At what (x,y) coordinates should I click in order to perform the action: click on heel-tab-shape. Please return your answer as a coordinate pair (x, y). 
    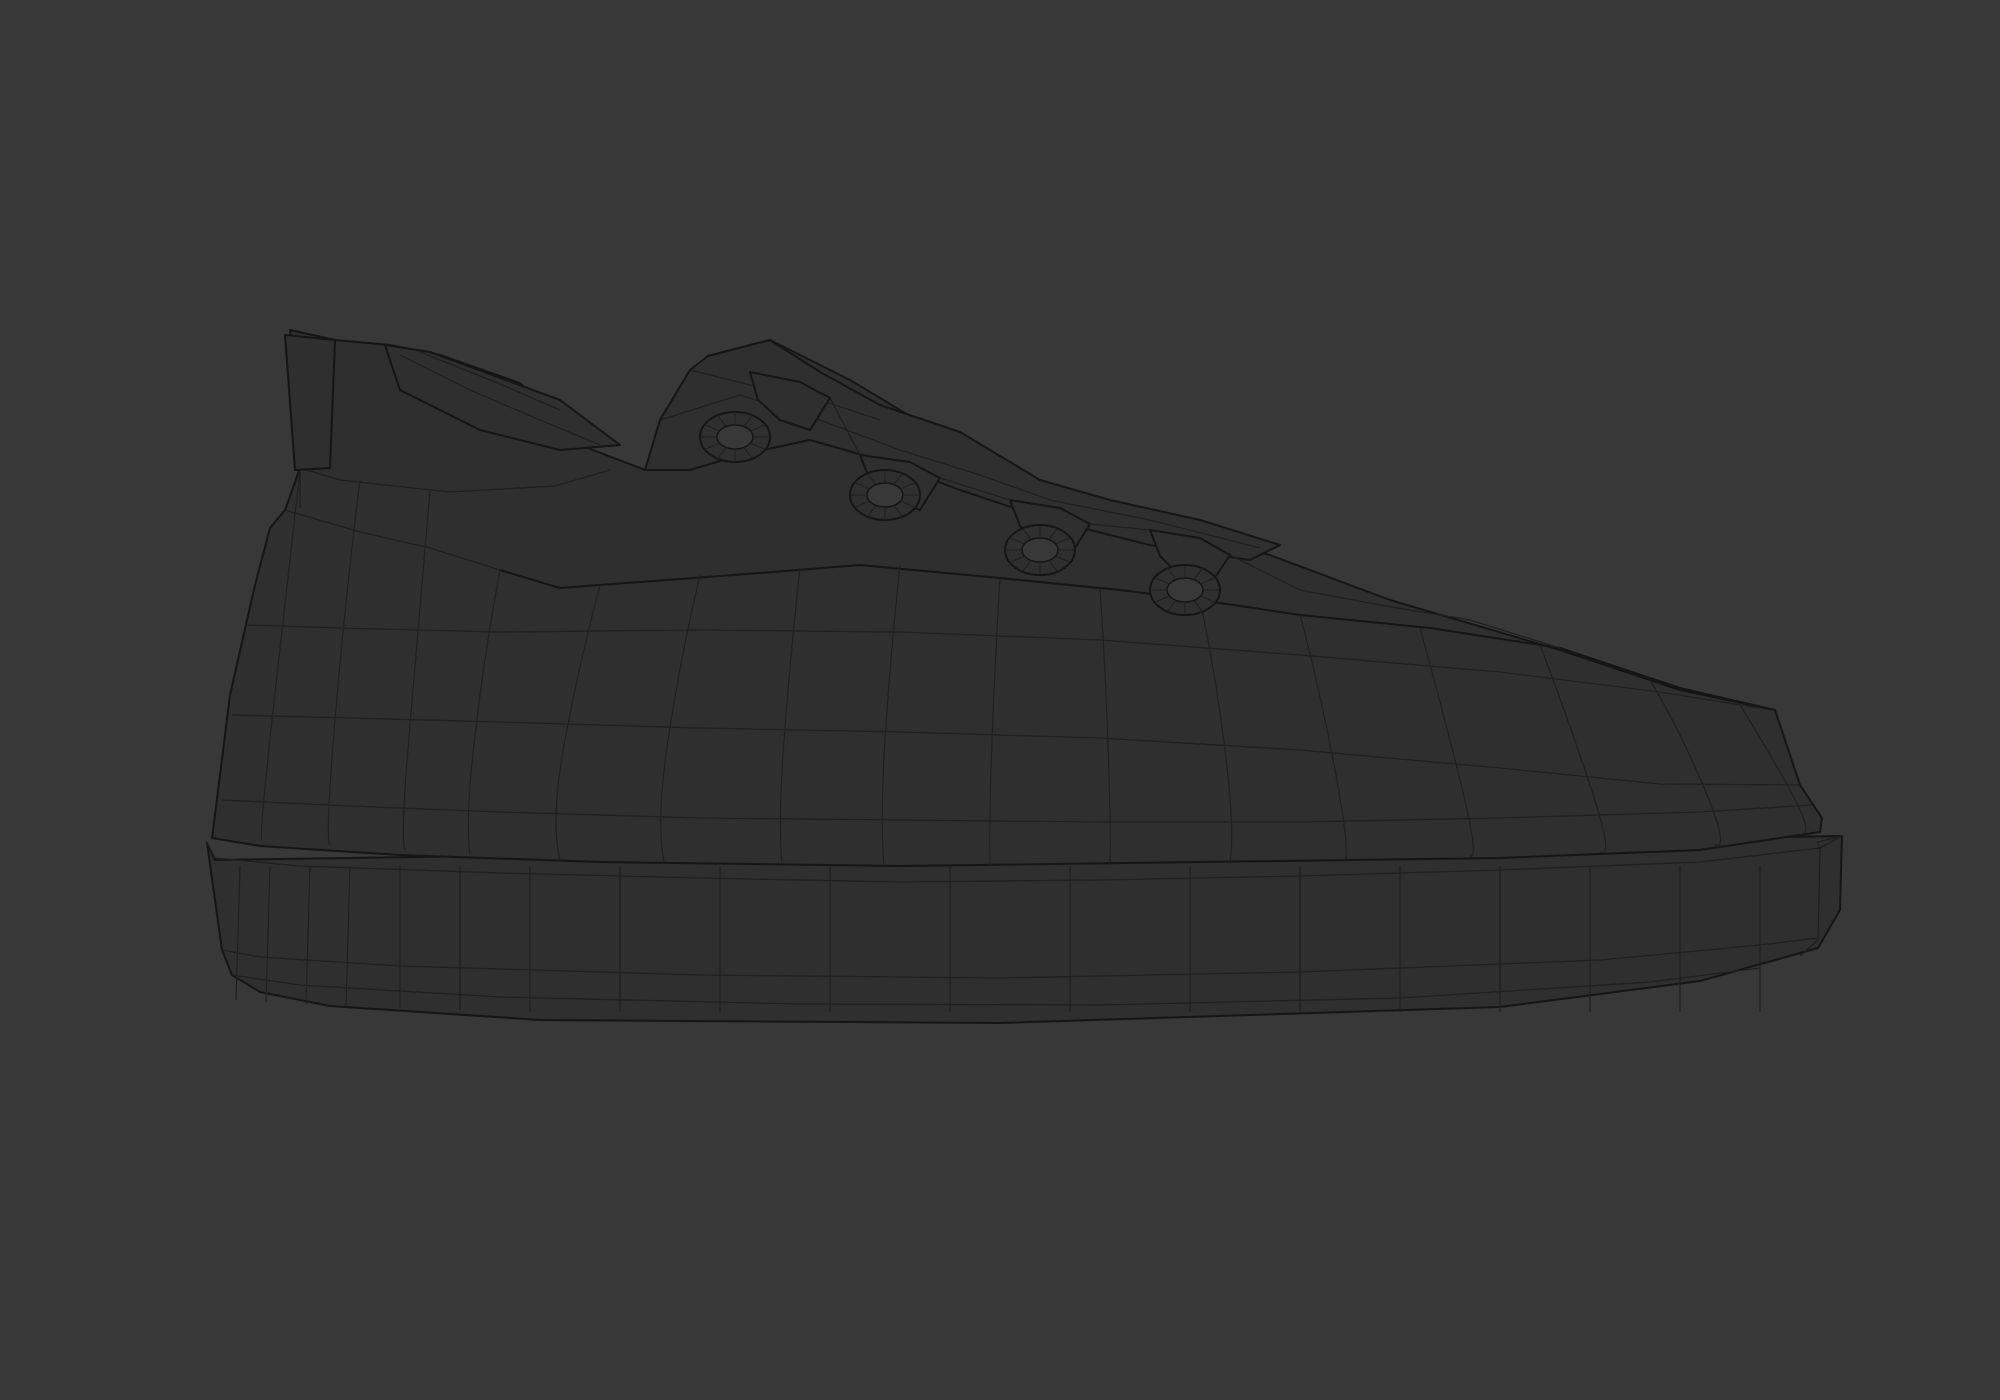
    Looking at the image, I should click on (310, 402).